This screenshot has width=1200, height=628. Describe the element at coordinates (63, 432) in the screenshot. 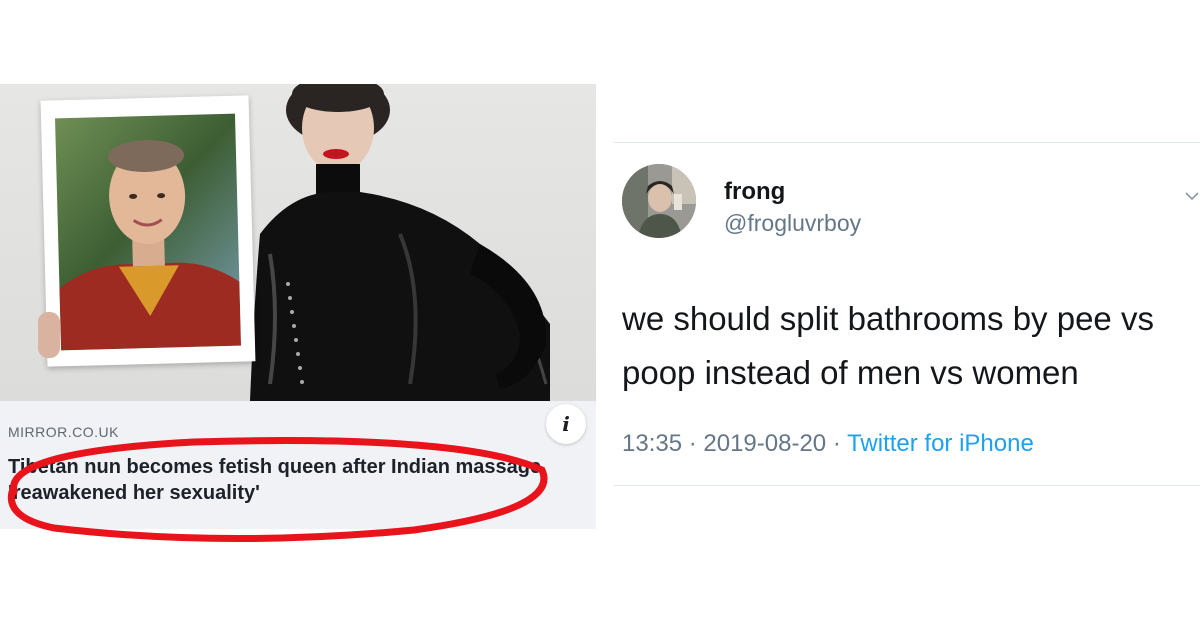

I see `news-source-domain: MIRROR.CO.UK` at that location.